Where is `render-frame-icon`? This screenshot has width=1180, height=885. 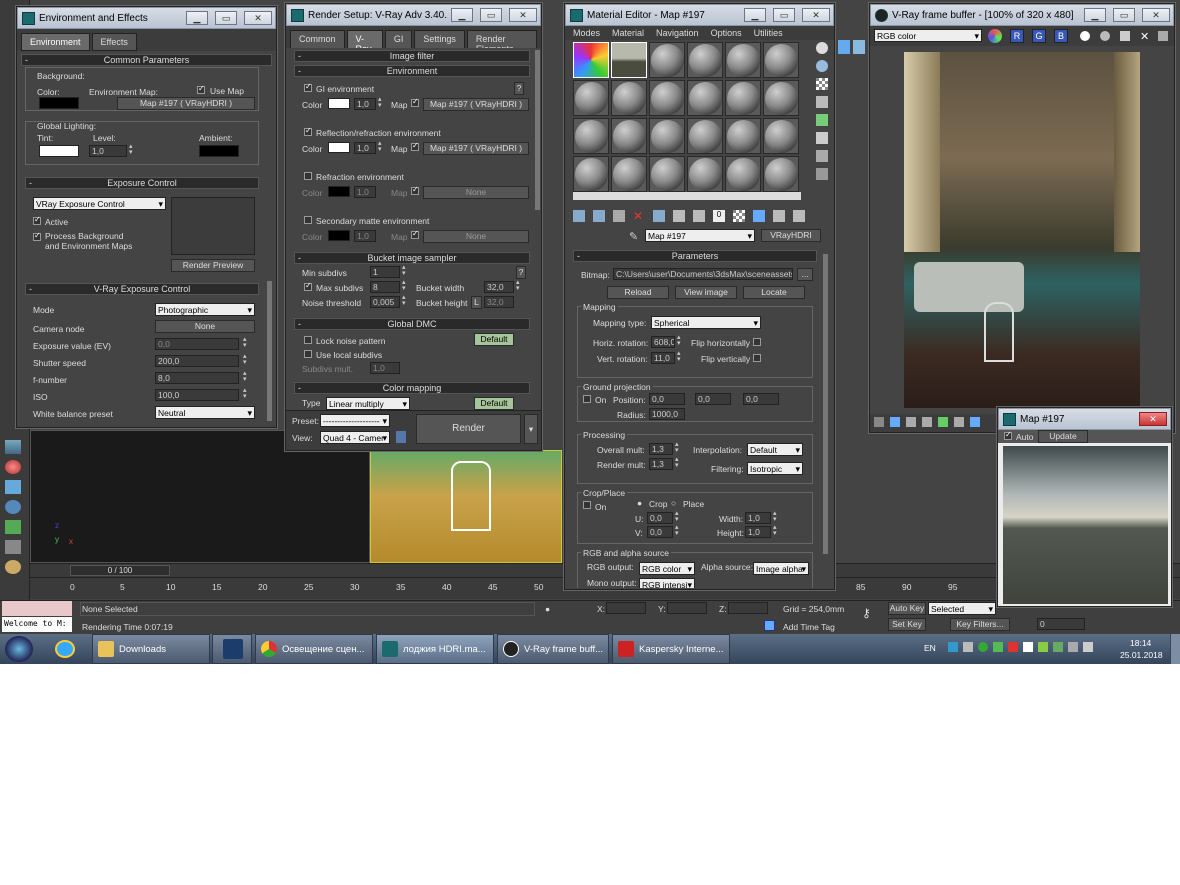 render-frame-icon is located at coordinates (844, 47).